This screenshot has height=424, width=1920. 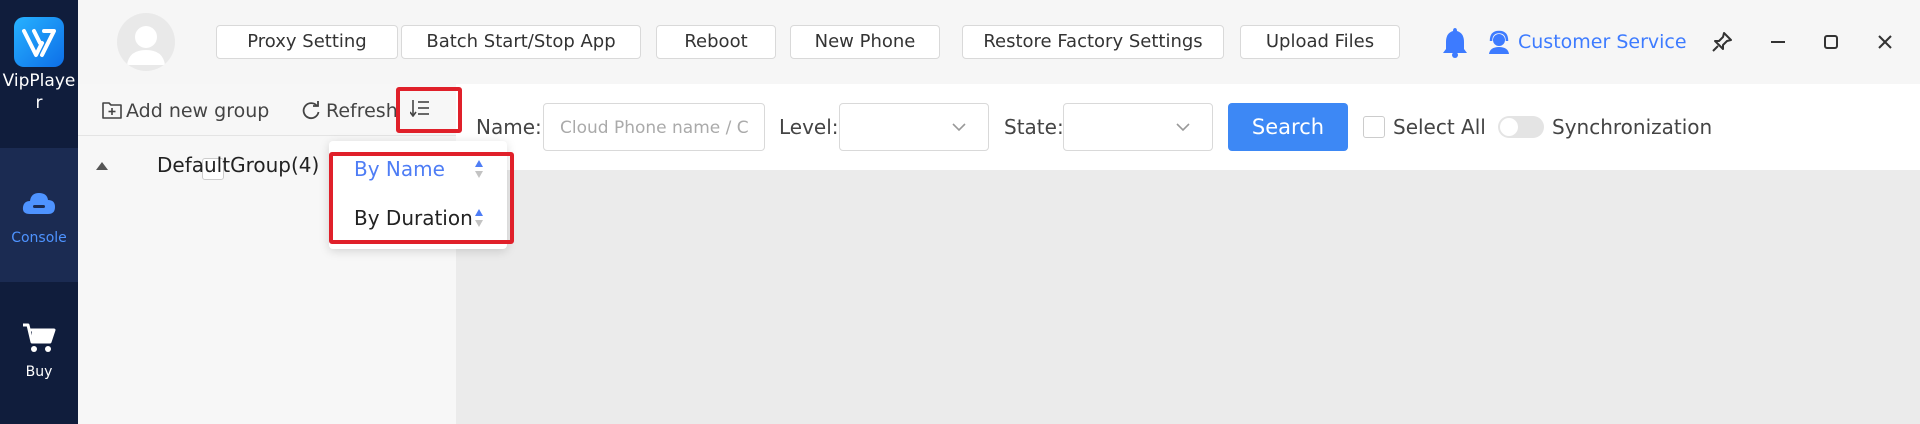 What do you see at coordinates (809, 127) in the screenshot?
I see `level-label: Level:` at bounding box center [809, 127].